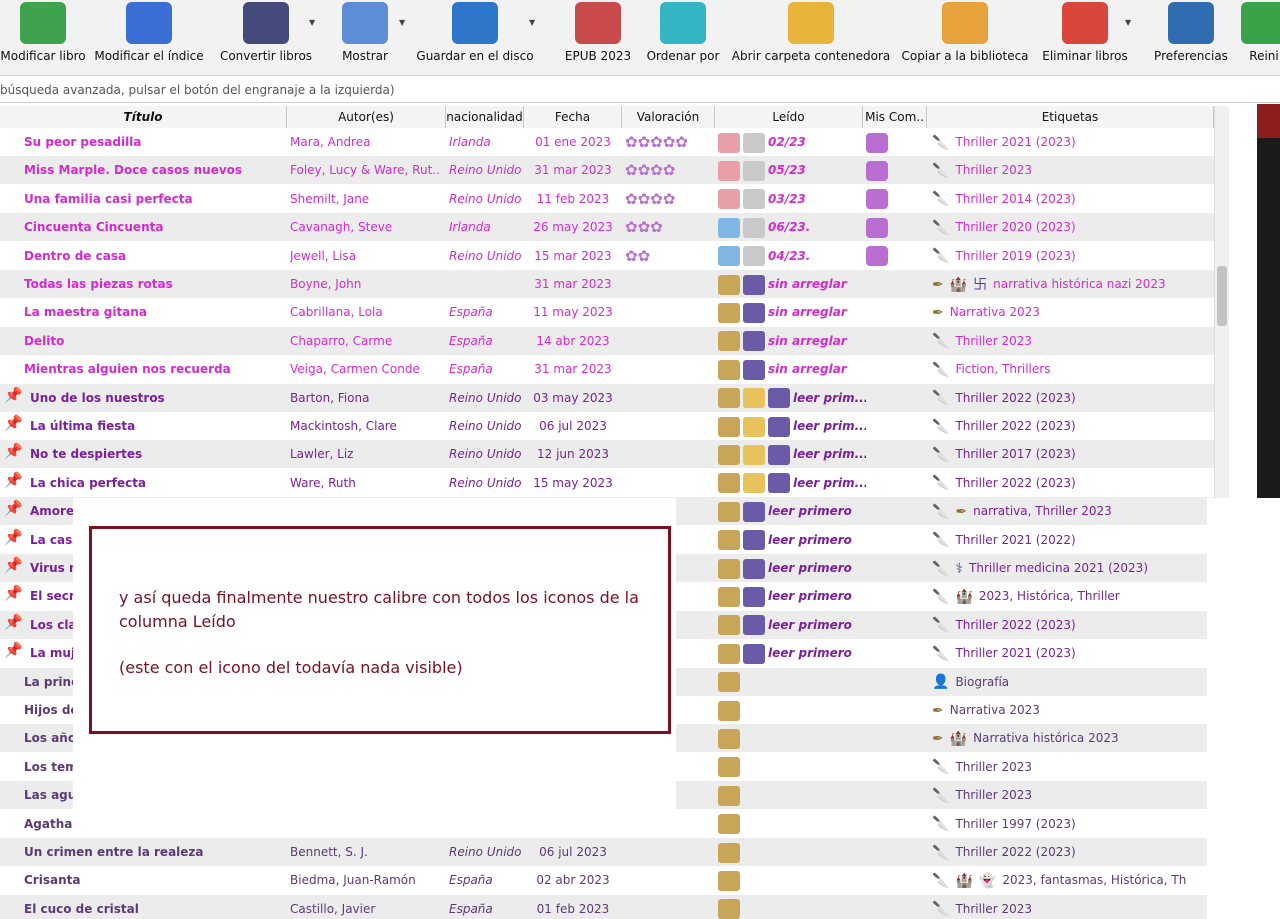 Image resolution: width=1280 pixels, height=919 pixels. What do you see at coordinates (1221, 306) in the screenshot?
I see `vertical-scrollbar` at bounding box center [1221, 306].